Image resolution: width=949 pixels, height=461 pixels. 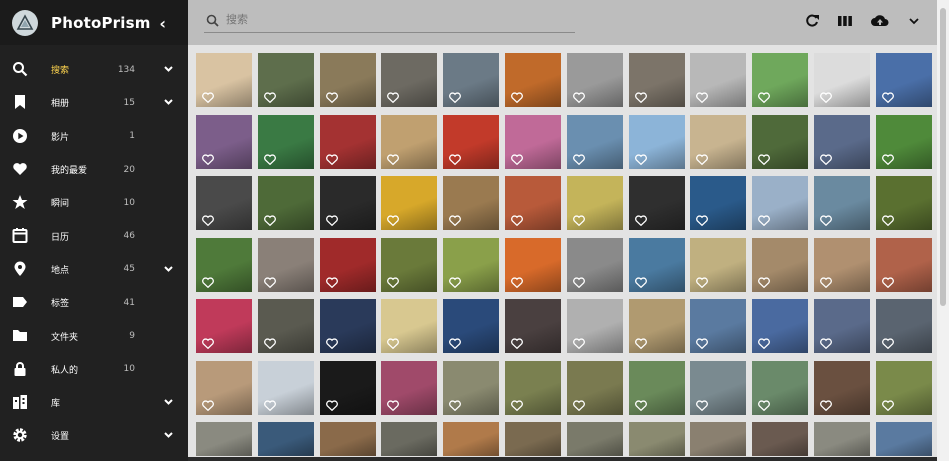 What do you see at coordinates (162, 23) in the screenshot?
I see `collapse-sidebar-icon: ‹` at bounding box center [162, 23].